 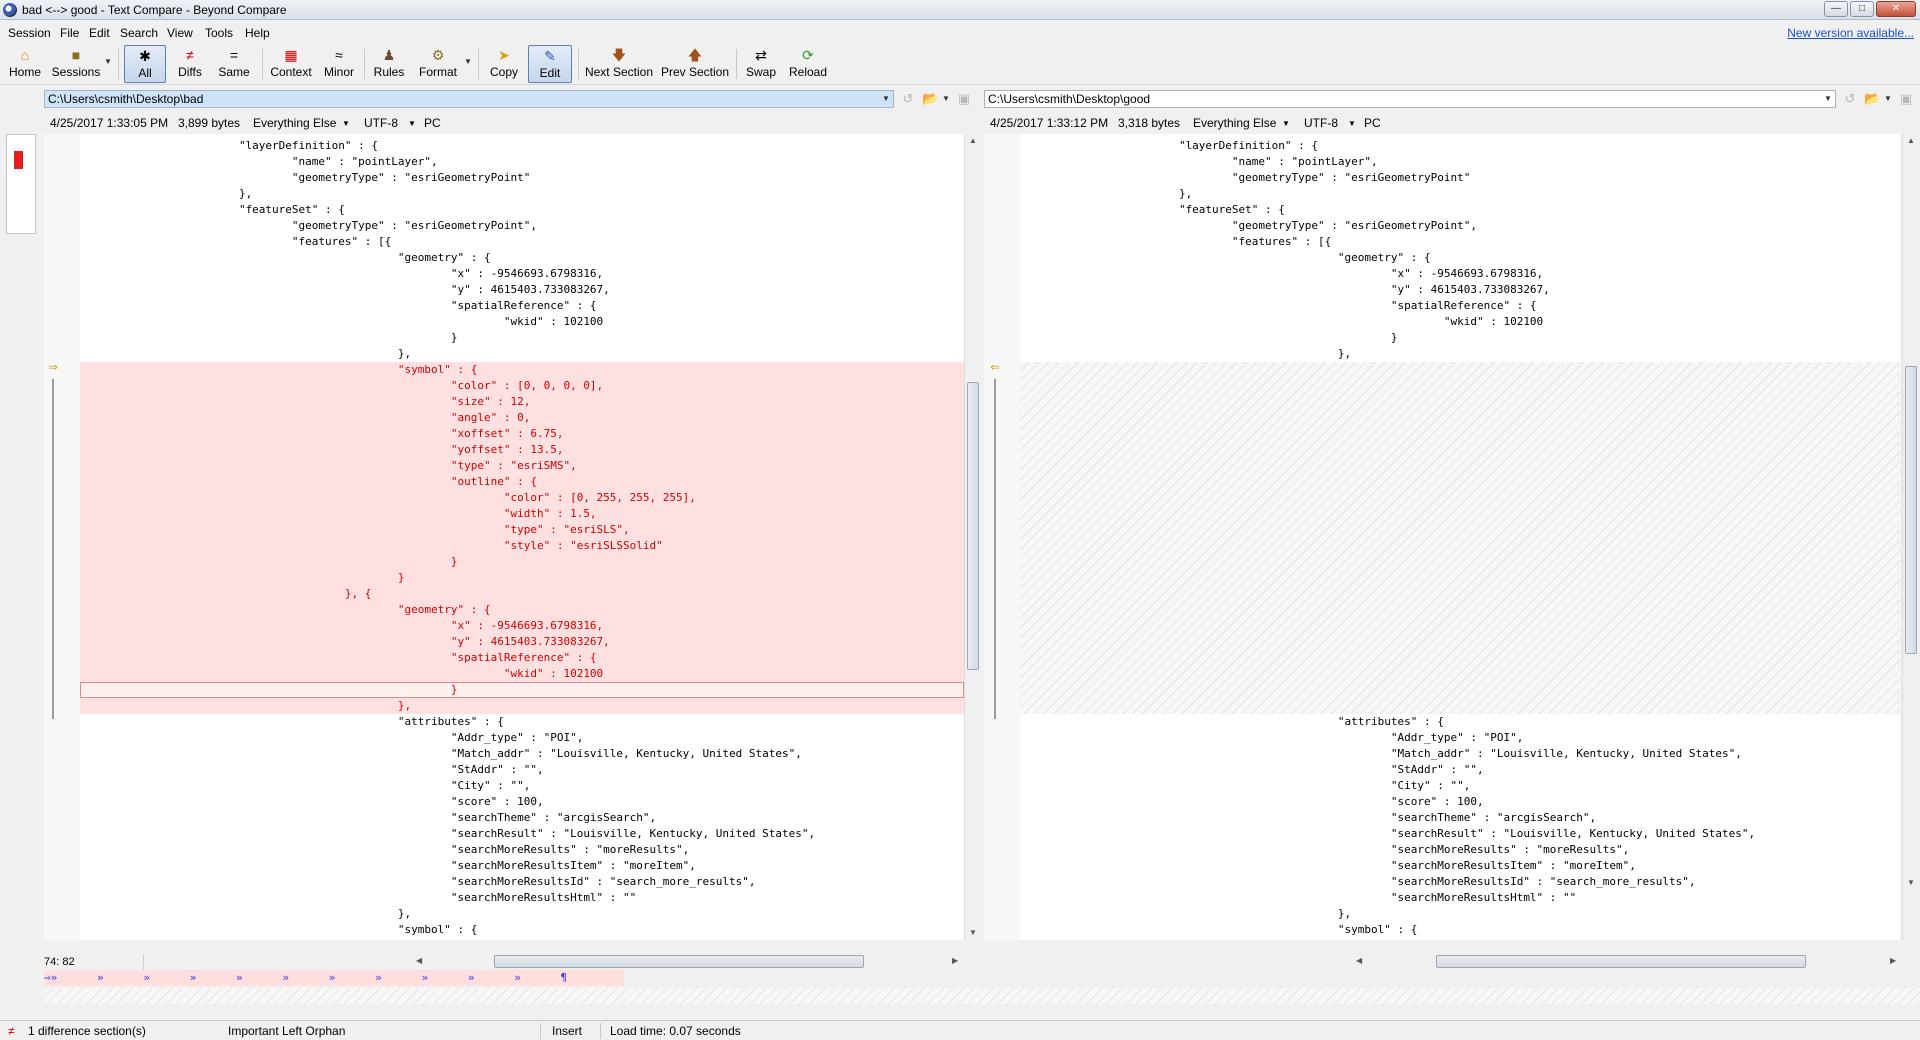 What do you see at coordinates (522, 738) in the screenshot?
I see `code-line: "Addr_type" : "POI",` at bounding box center [522, 738].